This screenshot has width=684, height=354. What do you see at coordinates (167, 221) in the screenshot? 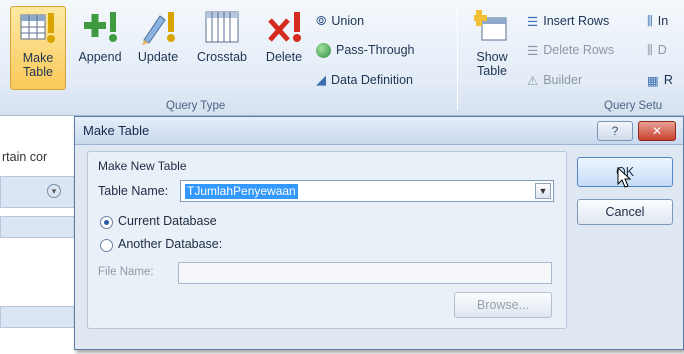
I see `current-database-label: Current Database` at bounding box center [167, 221].